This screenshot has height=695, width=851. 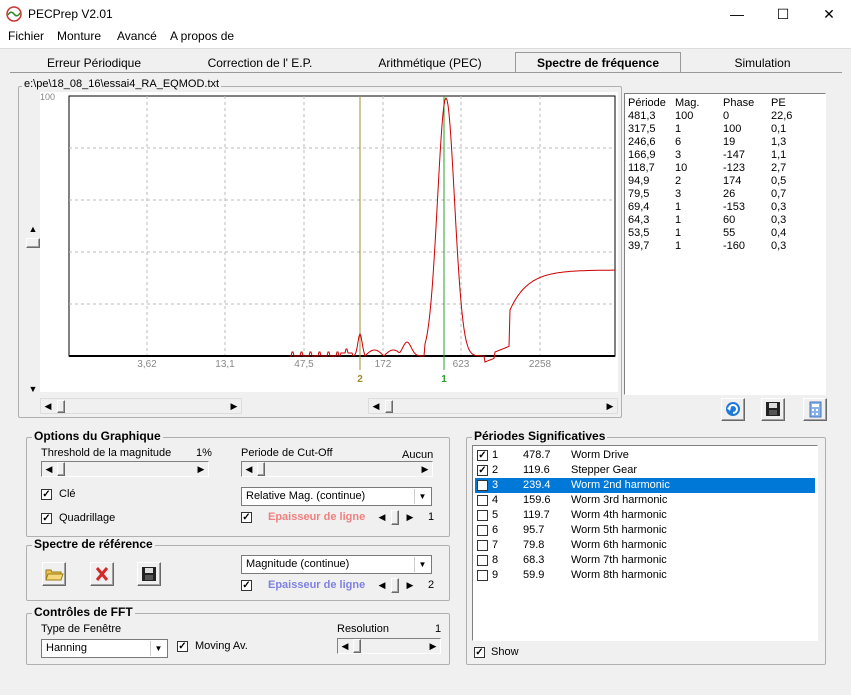 What do you see at coordinates (645, 545) in the screenshot?
I see `list-item: 7 79.8 Worm 6th harmonic` at bounding box center [645, 545].